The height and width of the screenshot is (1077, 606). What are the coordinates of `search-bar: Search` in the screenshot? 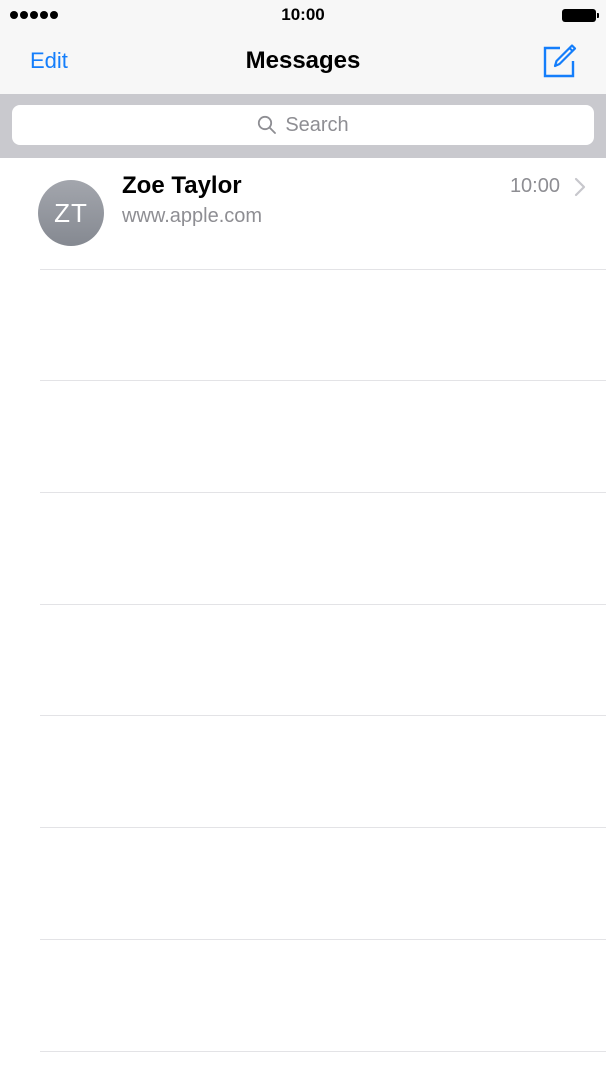 It's located at (303, 126).